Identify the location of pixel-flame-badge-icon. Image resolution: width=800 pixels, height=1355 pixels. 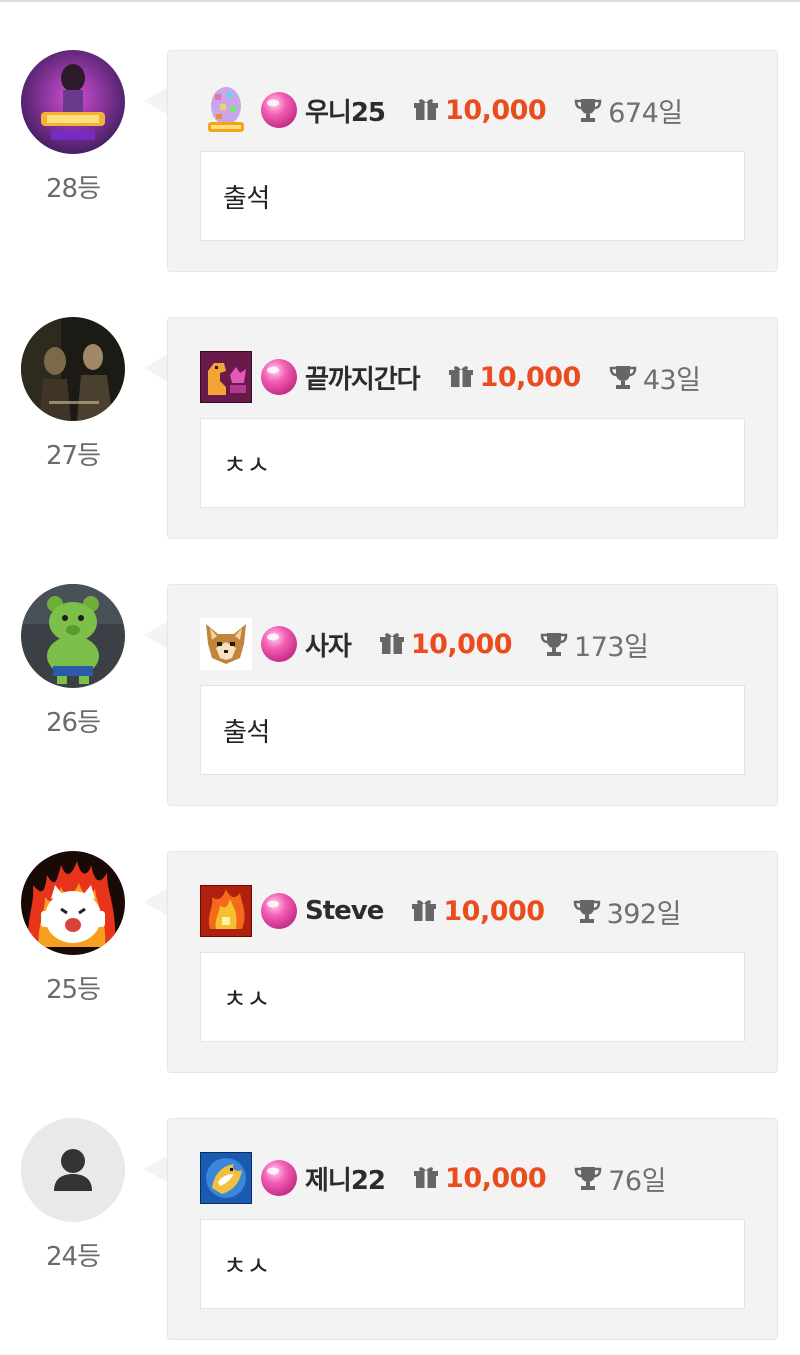
(226, 911).